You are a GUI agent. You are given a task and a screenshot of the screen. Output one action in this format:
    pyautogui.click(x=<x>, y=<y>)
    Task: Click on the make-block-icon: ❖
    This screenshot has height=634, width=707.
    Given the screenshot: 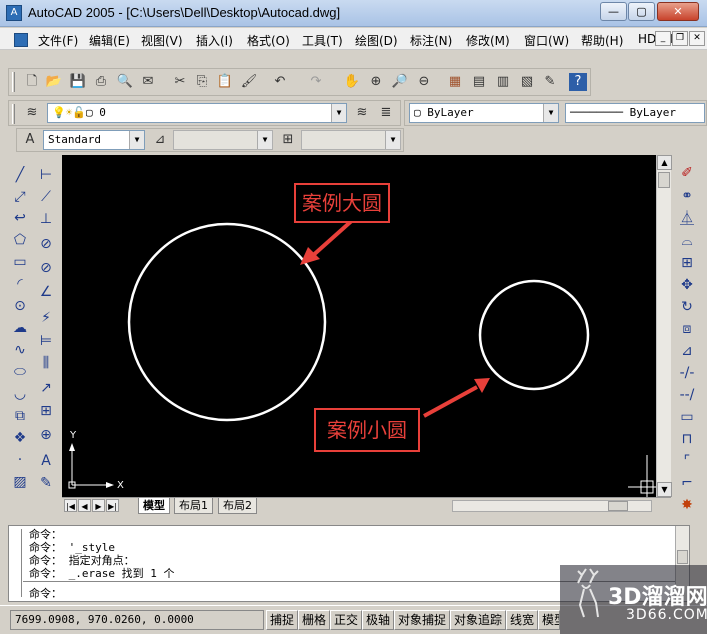 What is the action you would take?
    pyautogui.click(x=20, y=438)
    